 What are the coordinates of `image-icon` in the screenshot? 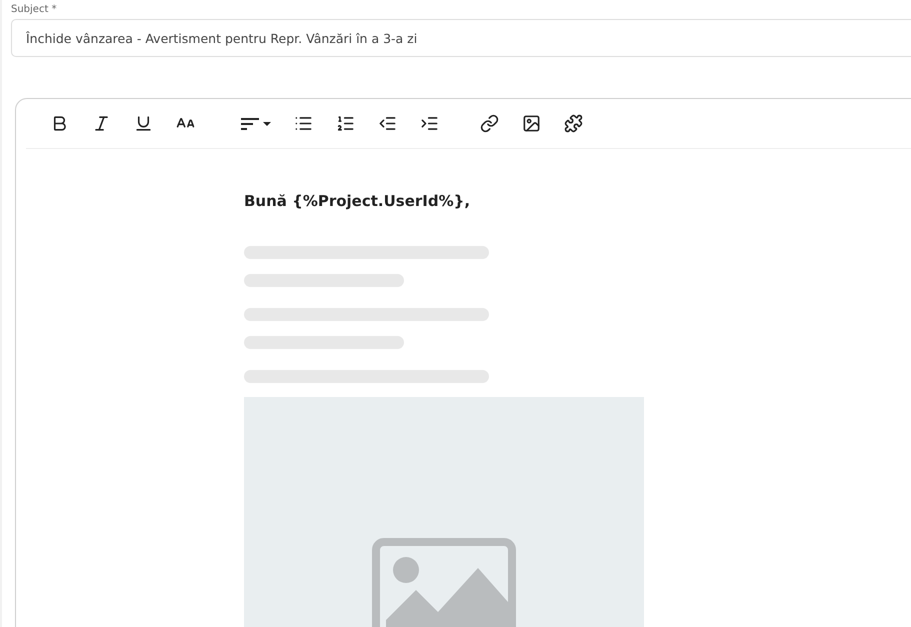 It's located at (531, 123).